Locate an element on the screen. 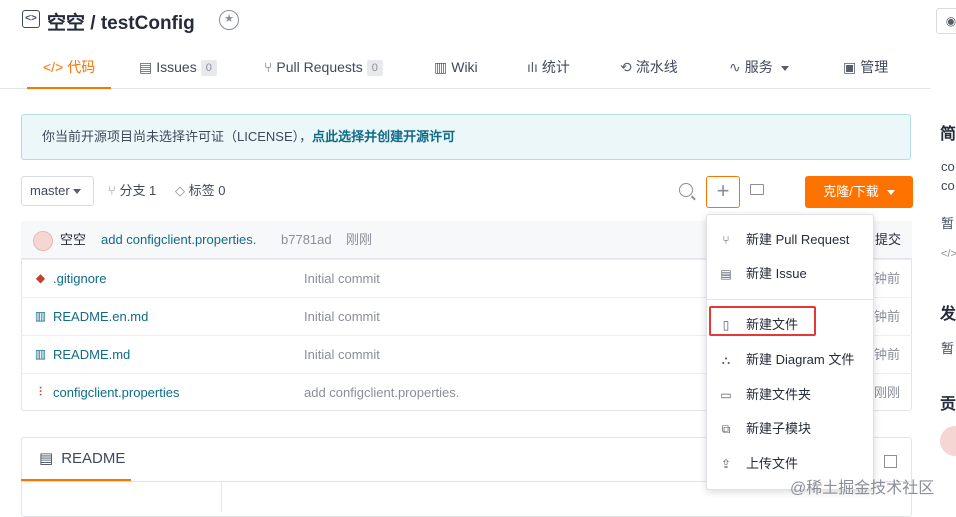  license-link: 点此选择并创建开源许可 is located at coordinates (383, 136).